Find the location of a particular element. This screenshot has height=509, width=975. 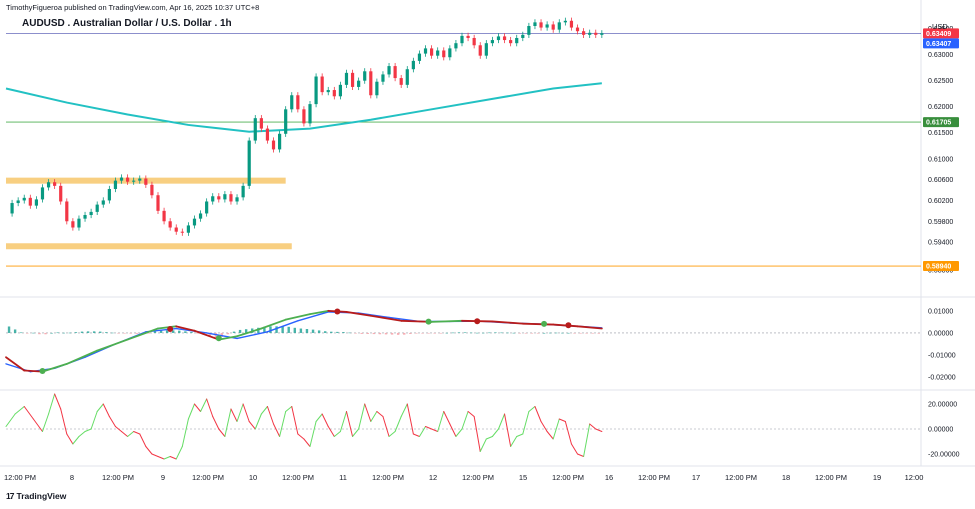

price-tick-label: 0.62000 is located at coordinates (940, 107).